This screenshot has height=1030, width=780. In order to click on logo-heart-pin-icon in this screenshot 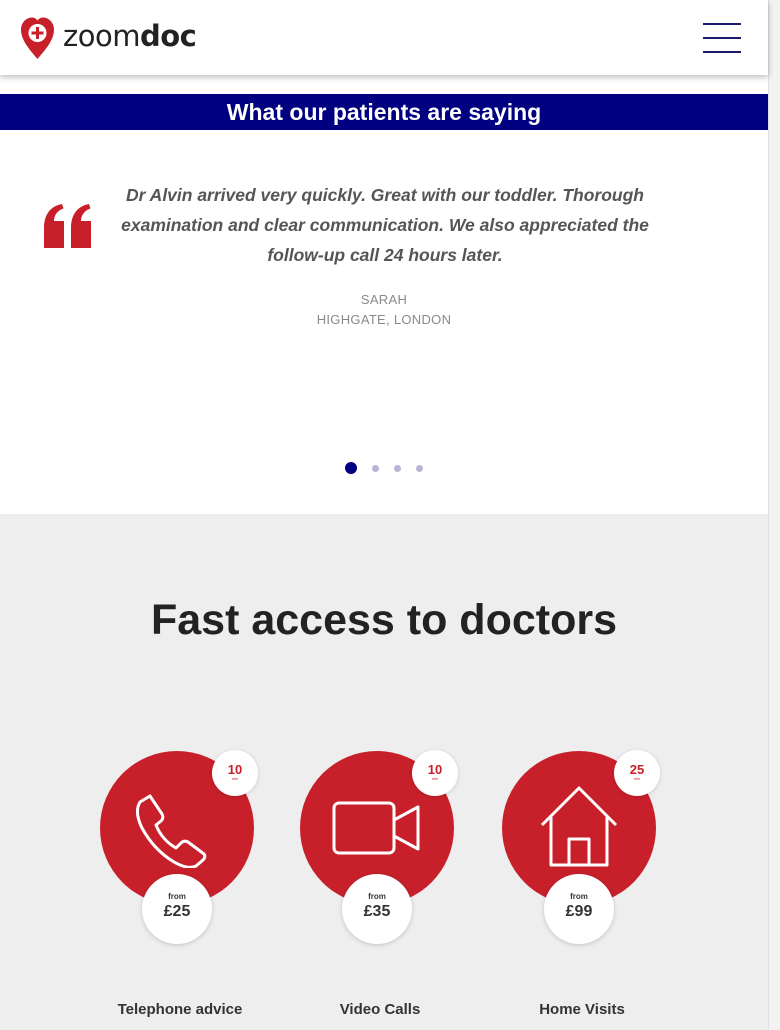, I will do `click(37, 38)`.